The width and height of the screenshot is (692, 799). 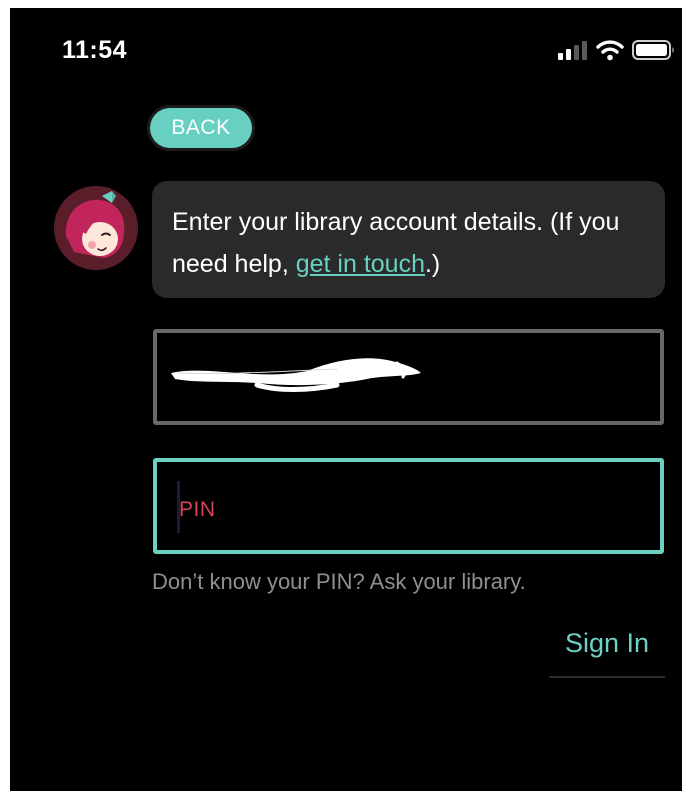 What do you see at coordinates (610, 50) in the screenshot?
I see `wifi-icon` at bounding box center [610, 50].